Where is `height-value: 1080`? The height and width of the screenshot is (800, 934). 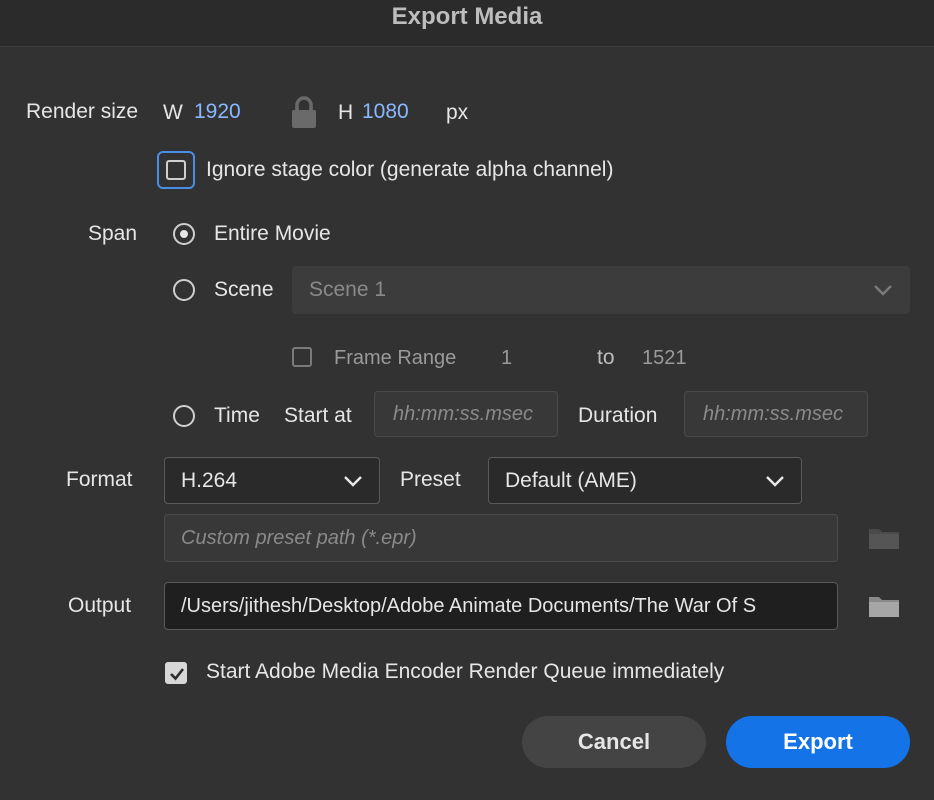 height-value: 1080 is located at coordinates (385, 112).